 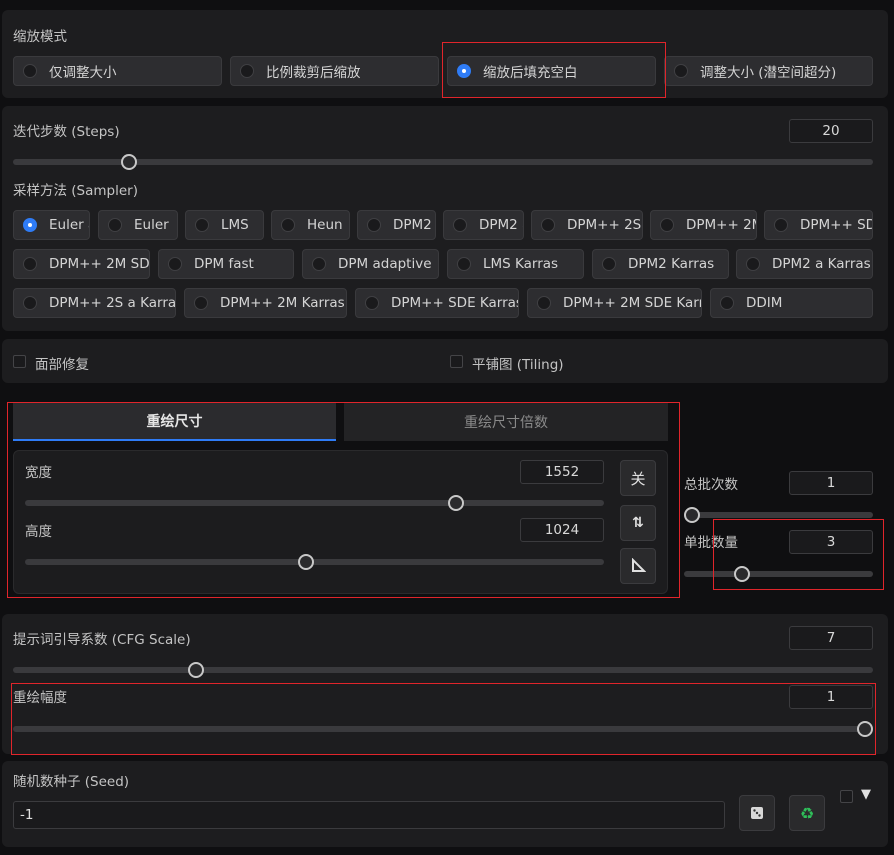 What do you see at coordinates (19, 361) in the screenshot?
I see `face-restore-checkbox` at bounding box center [19, 361].